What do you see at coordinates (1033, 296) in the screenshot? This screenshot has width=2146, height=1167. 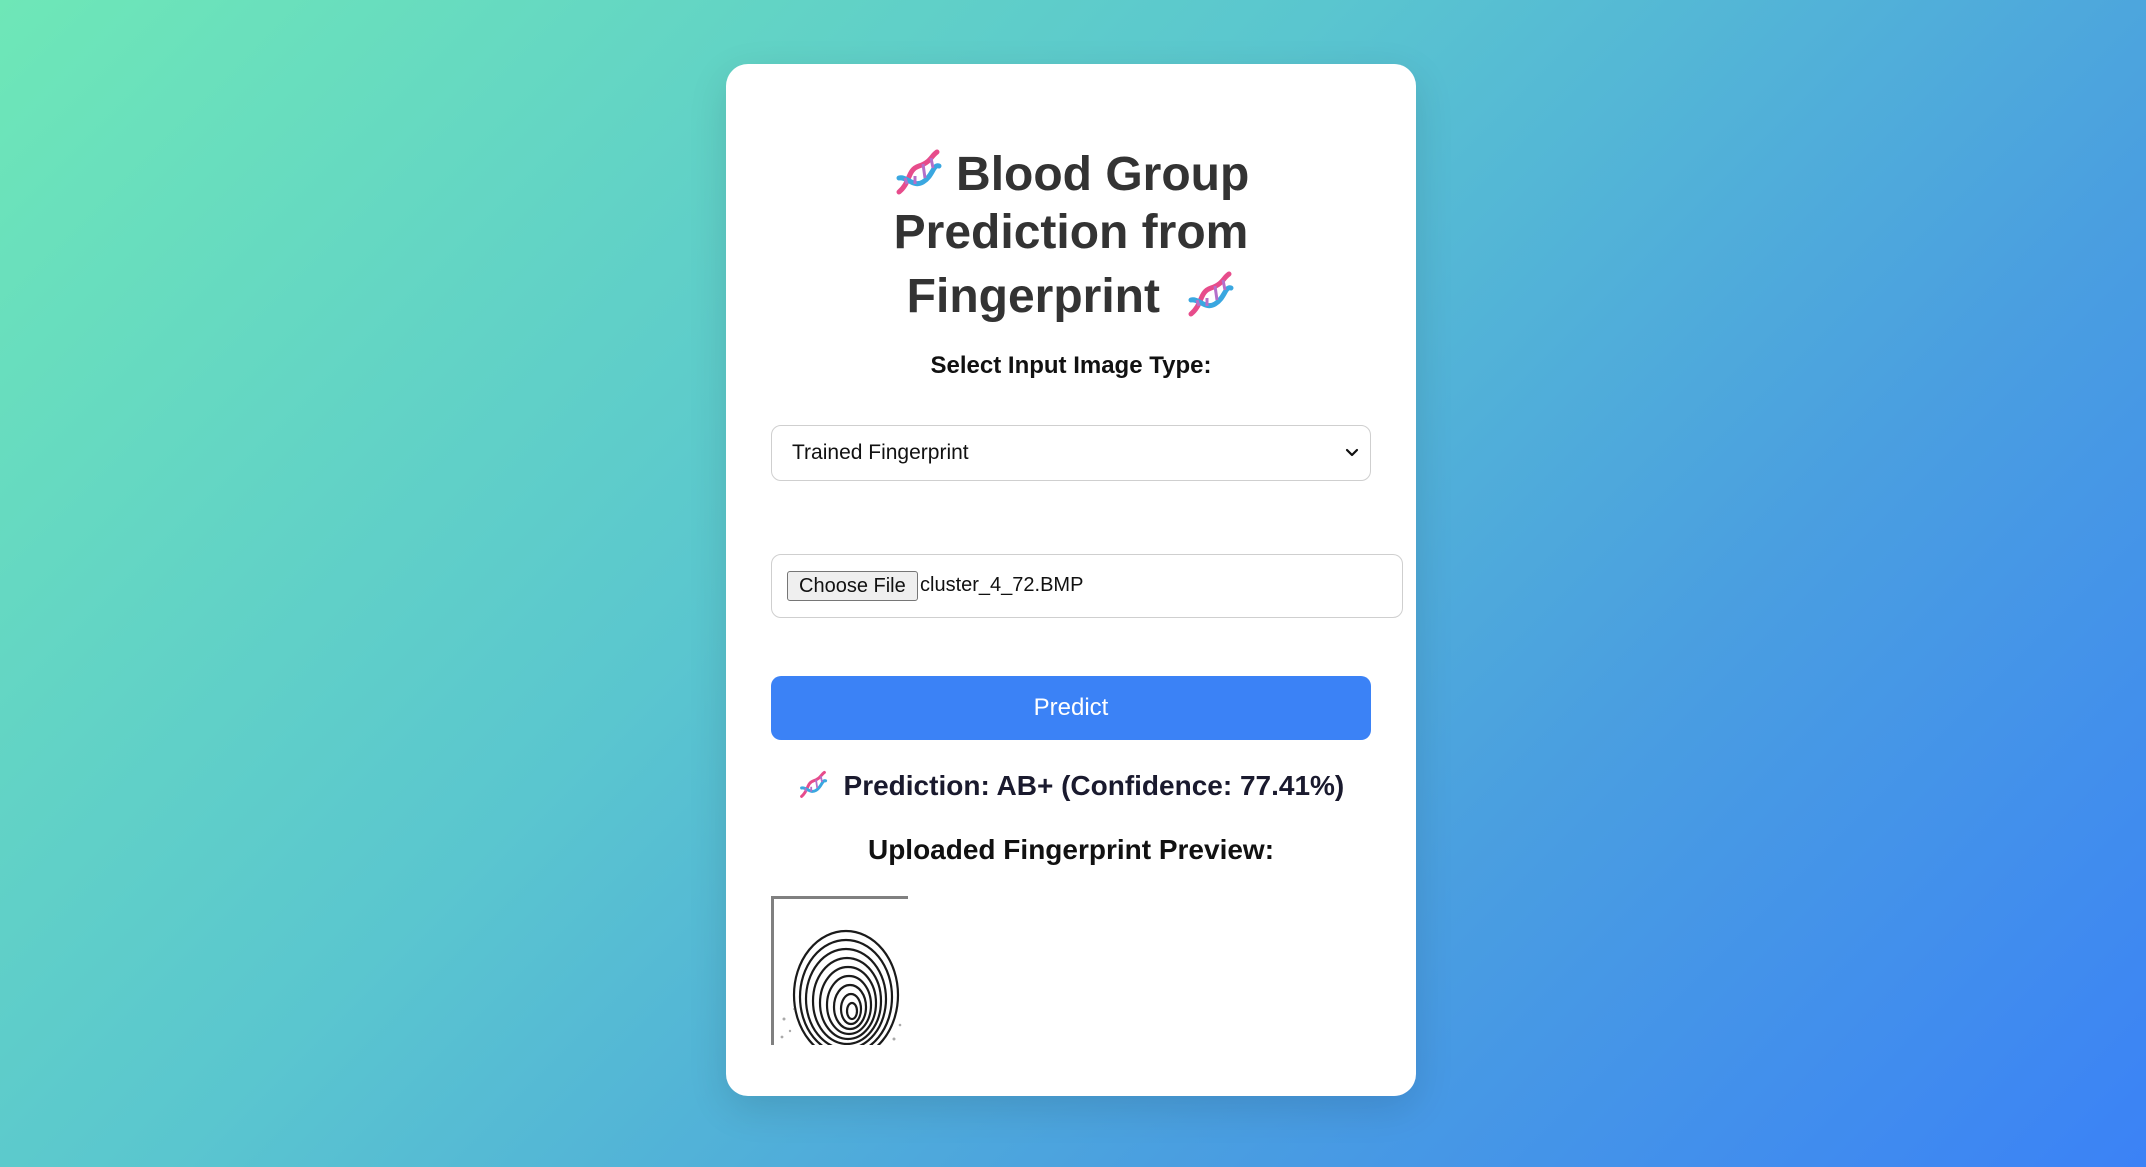 I see `title-line-3: Fingerprint` at bounding box center [1033, 296].